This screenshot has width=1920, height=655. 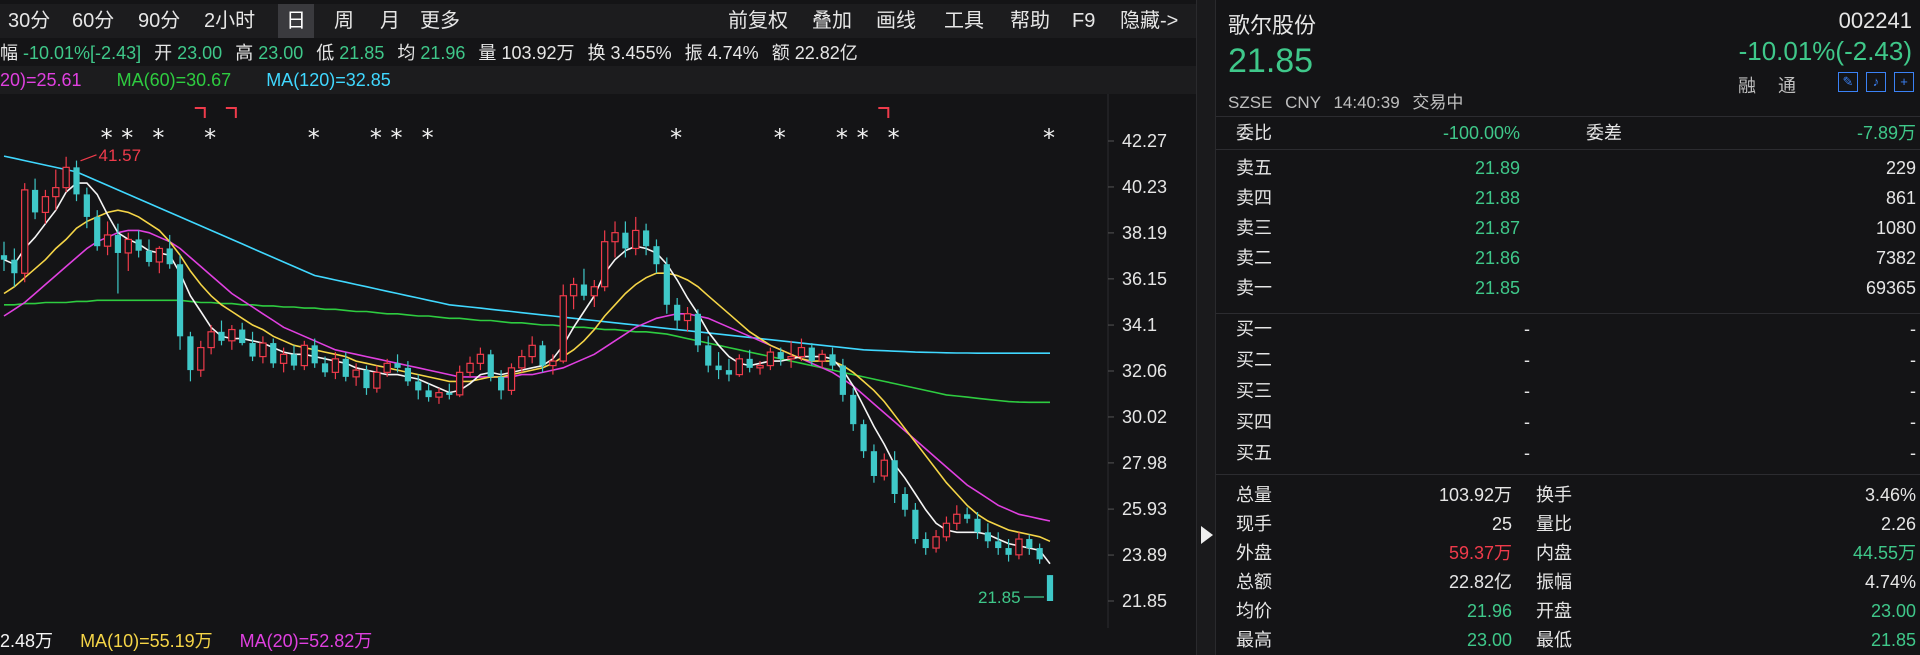 What do you see at coordinates (1206, 327) in the screenshot?
I see `panel-divider` at bounding box center [1206, 327].